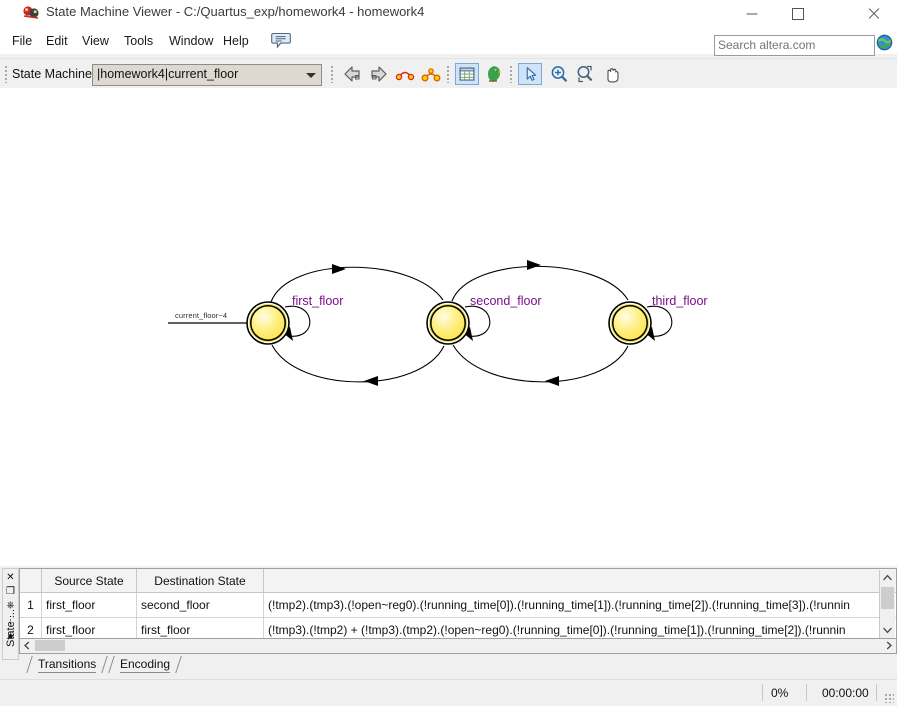  Describe the element at coordinates (22, 41) in the screenshot. I see `menu-file: File` at that location.